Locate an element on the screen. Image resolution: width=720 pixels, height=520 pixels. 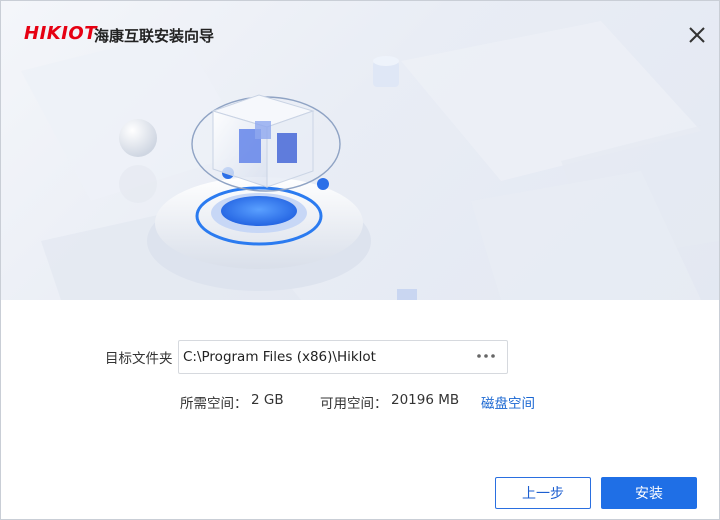
browse-folder-button is located at coordinates (486, 357).